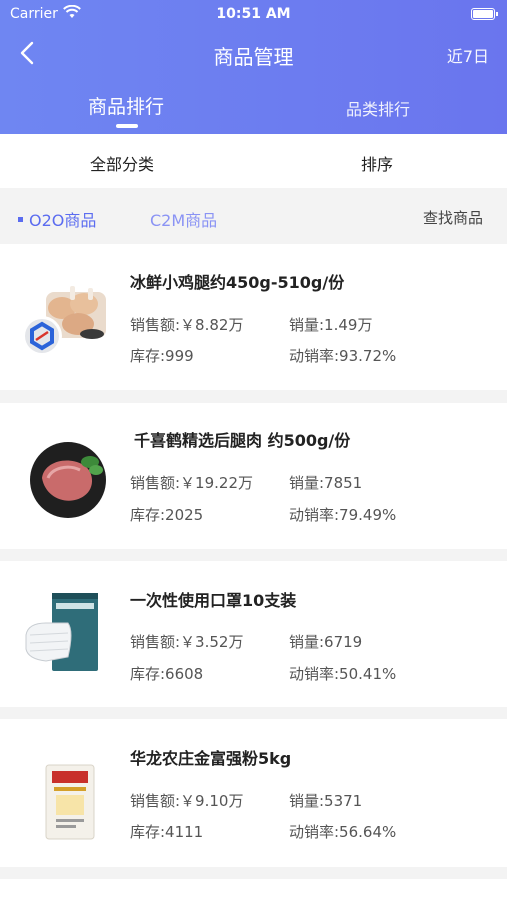 The width and height of the screenshot is (507, 900). Describe the element at coordinates (331, 325) in the screenshot. I see `product-volume: 销量:1.49万` at that location.